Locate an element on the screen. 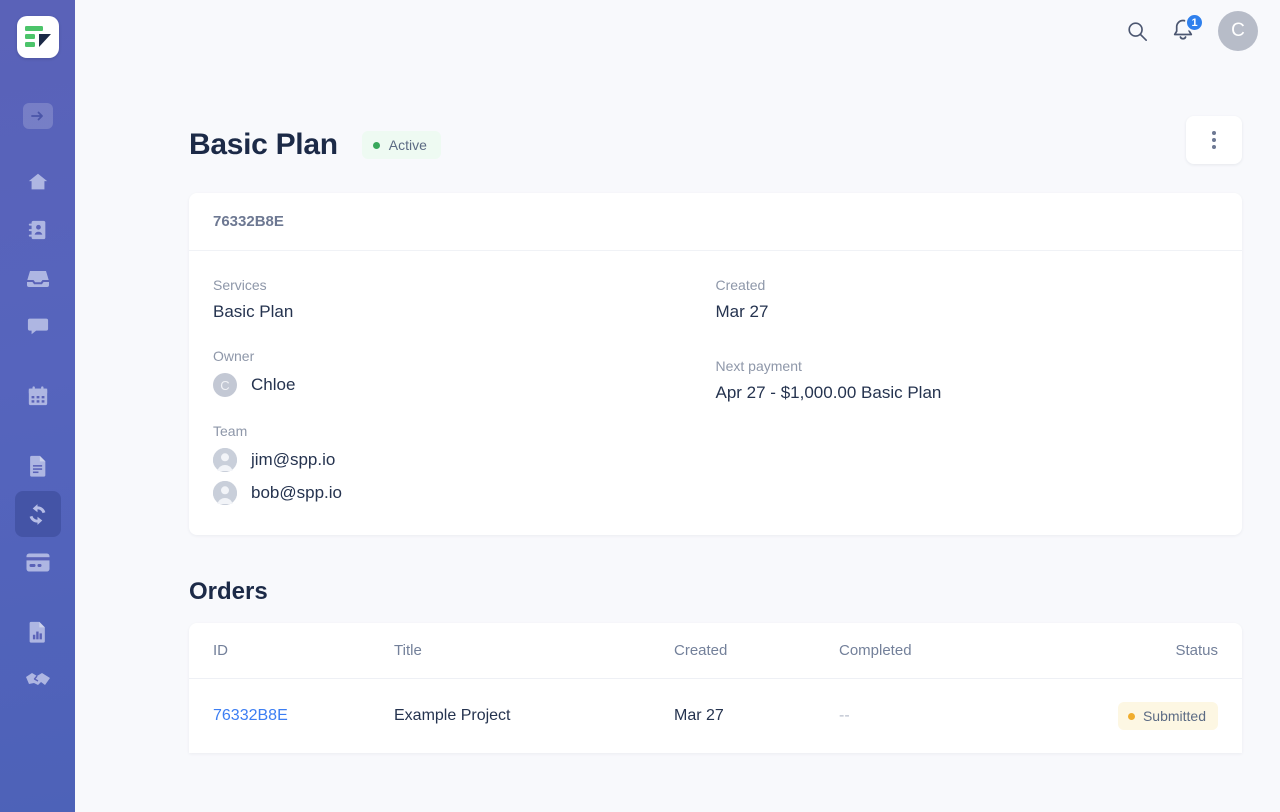  inbox-icon is located at coordinates (37, 279).